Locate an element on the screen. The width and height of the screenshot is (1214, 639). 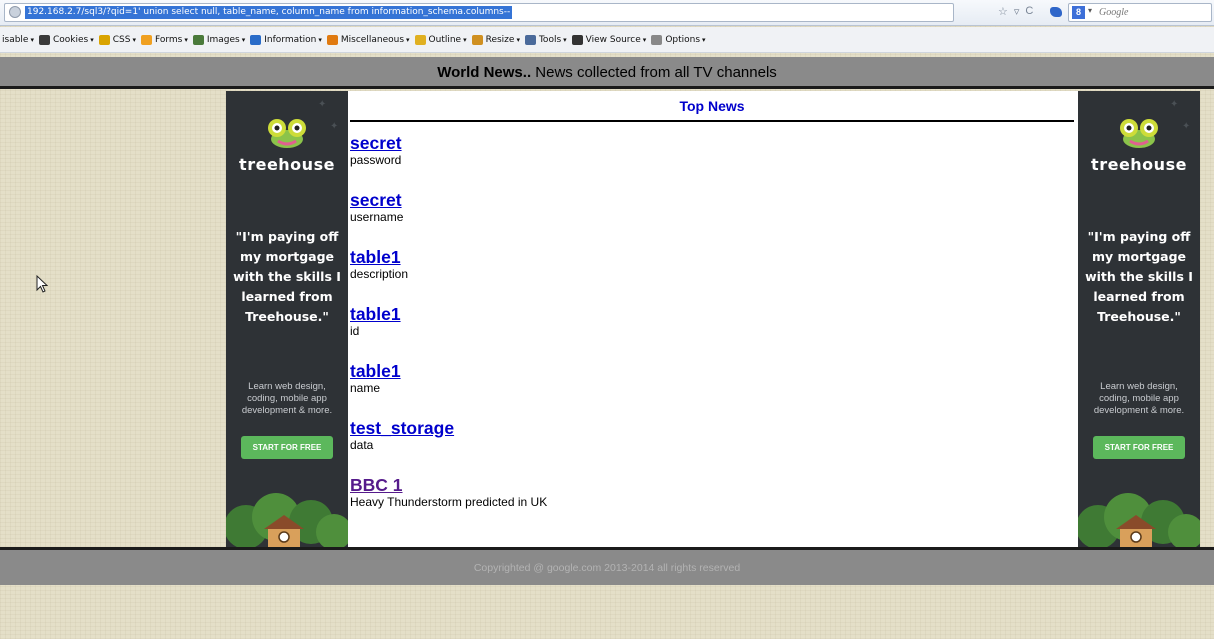
toolbar-menu-label: Outline is located at coordinates (445, 39).